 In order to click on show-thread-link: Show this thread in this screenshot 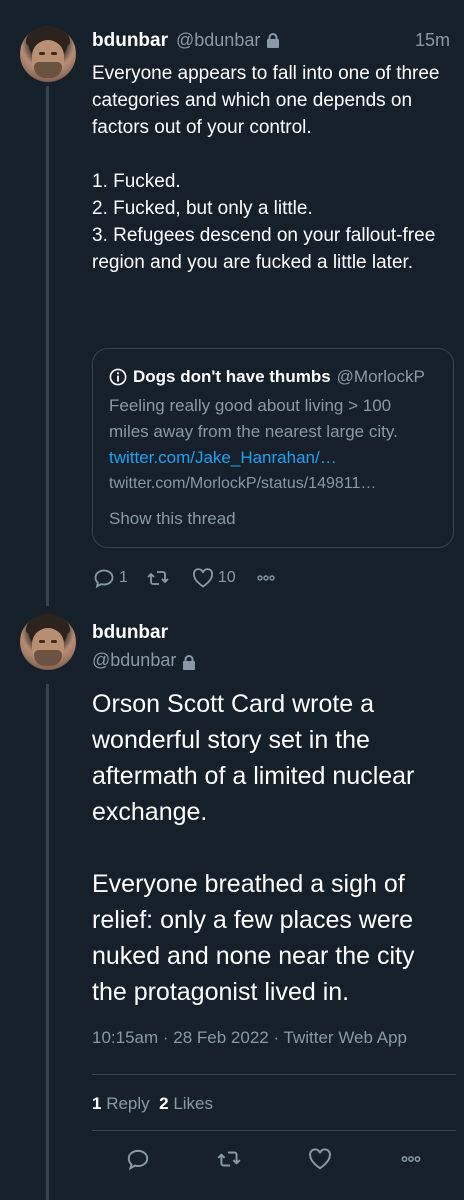, I will do `click(273, 519)`.